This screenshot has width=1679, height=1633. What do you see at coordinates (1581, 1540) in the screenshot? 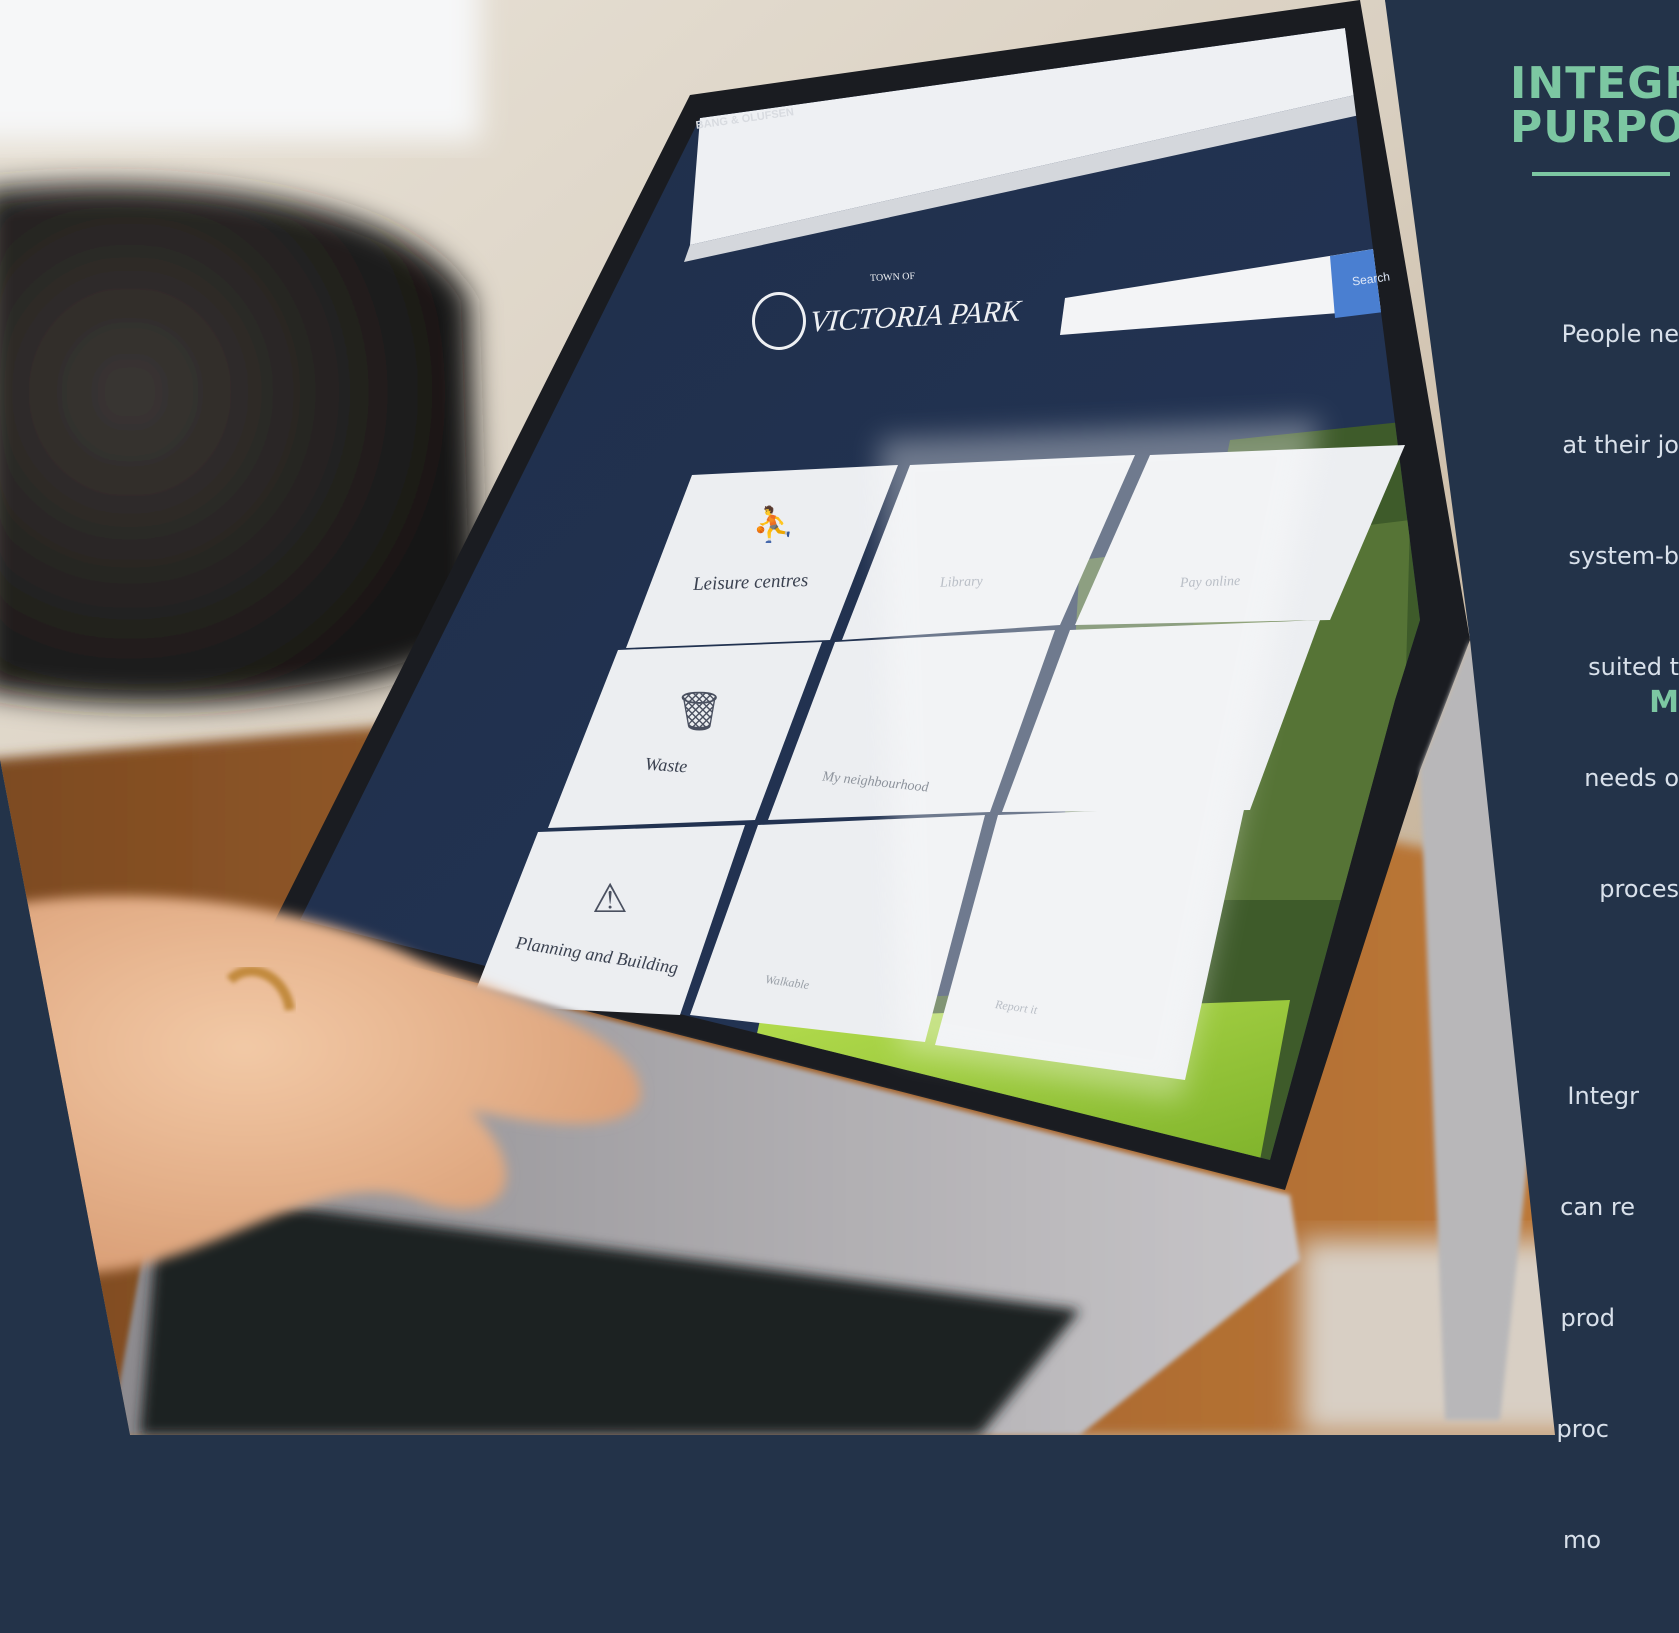
I see `body-line: mo` at bounding box center [1581, 1540].